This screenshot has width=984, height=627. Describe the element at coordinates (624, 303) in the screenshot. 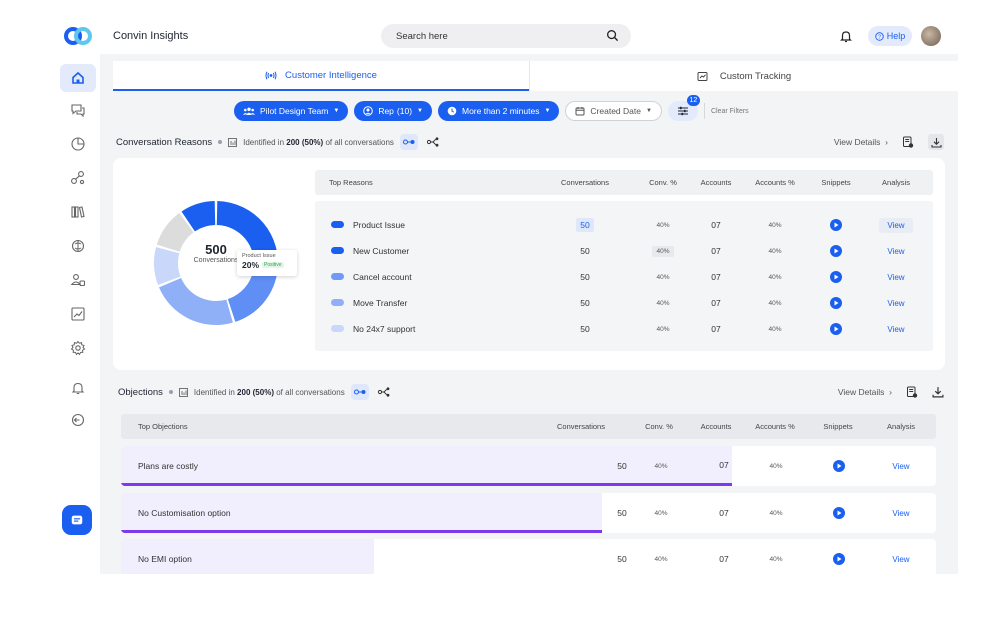

I see `table-row: Move Transfer 50 40% 07 40% View` at that location.